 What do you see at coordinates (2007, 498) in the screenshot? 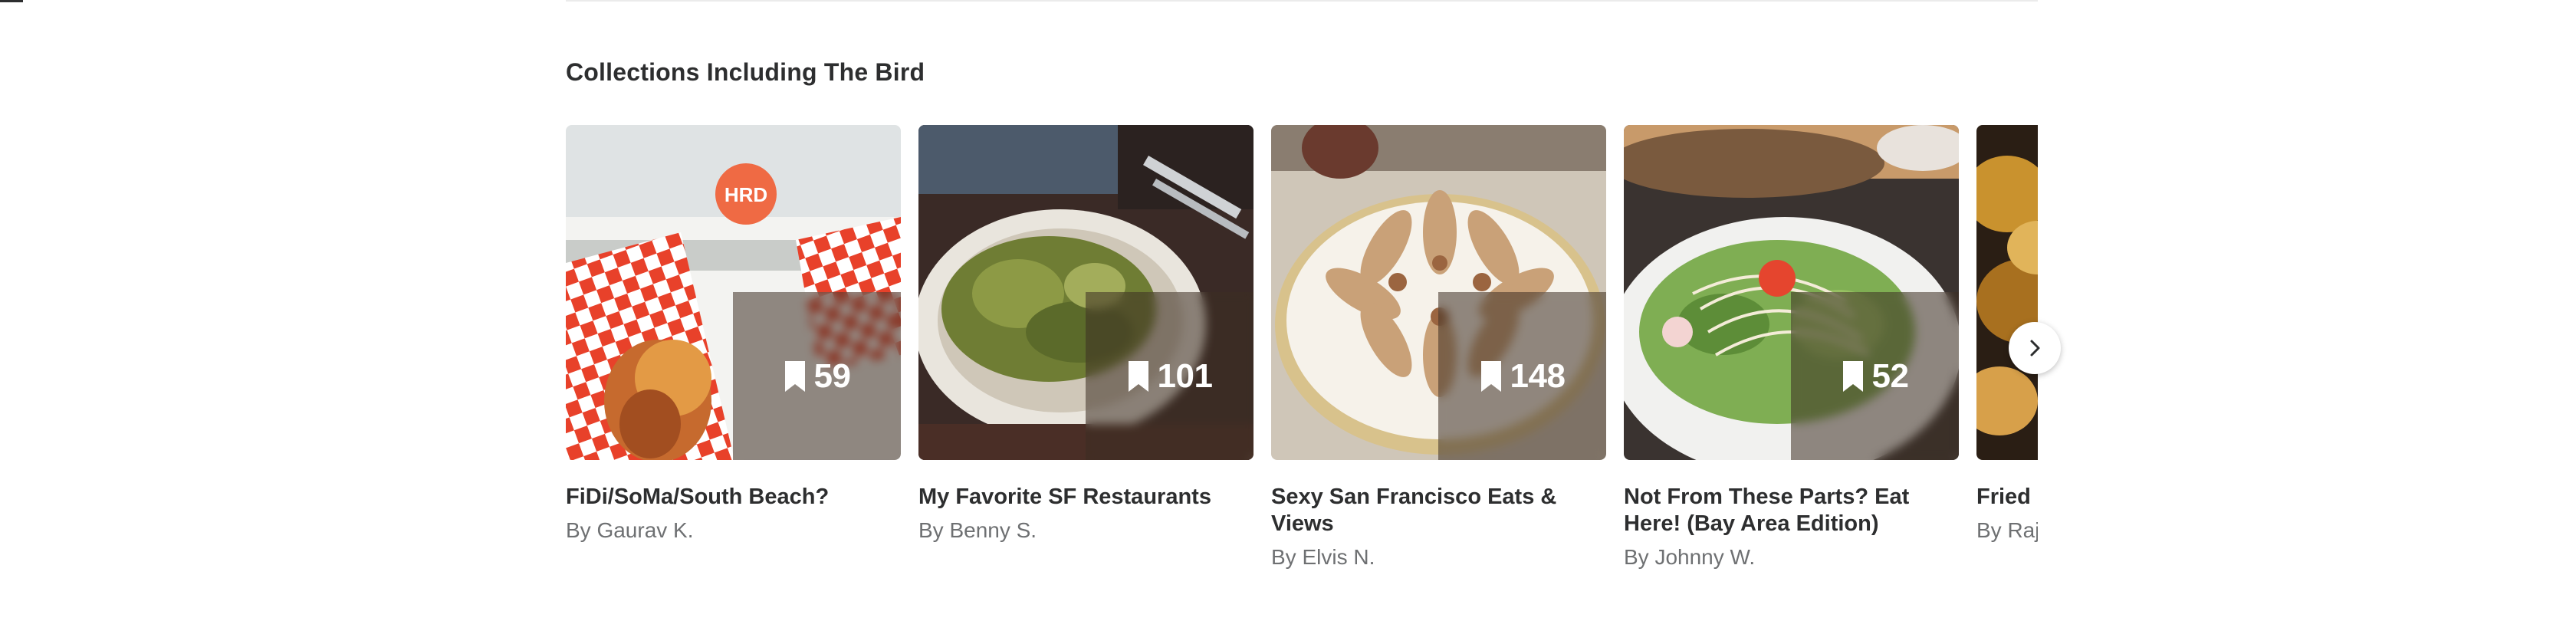
I see `collection-title: Fried C` at bounding box center [2007, 498].